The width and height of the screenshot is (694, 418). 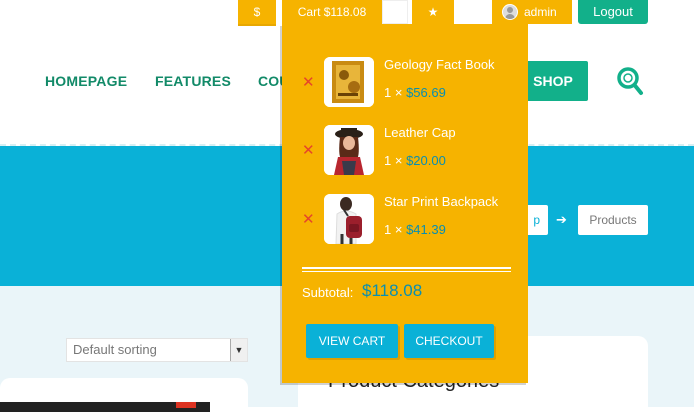 I want to click on cart-item-quantity: 1 × $41.39, so click(x=415, y=229).